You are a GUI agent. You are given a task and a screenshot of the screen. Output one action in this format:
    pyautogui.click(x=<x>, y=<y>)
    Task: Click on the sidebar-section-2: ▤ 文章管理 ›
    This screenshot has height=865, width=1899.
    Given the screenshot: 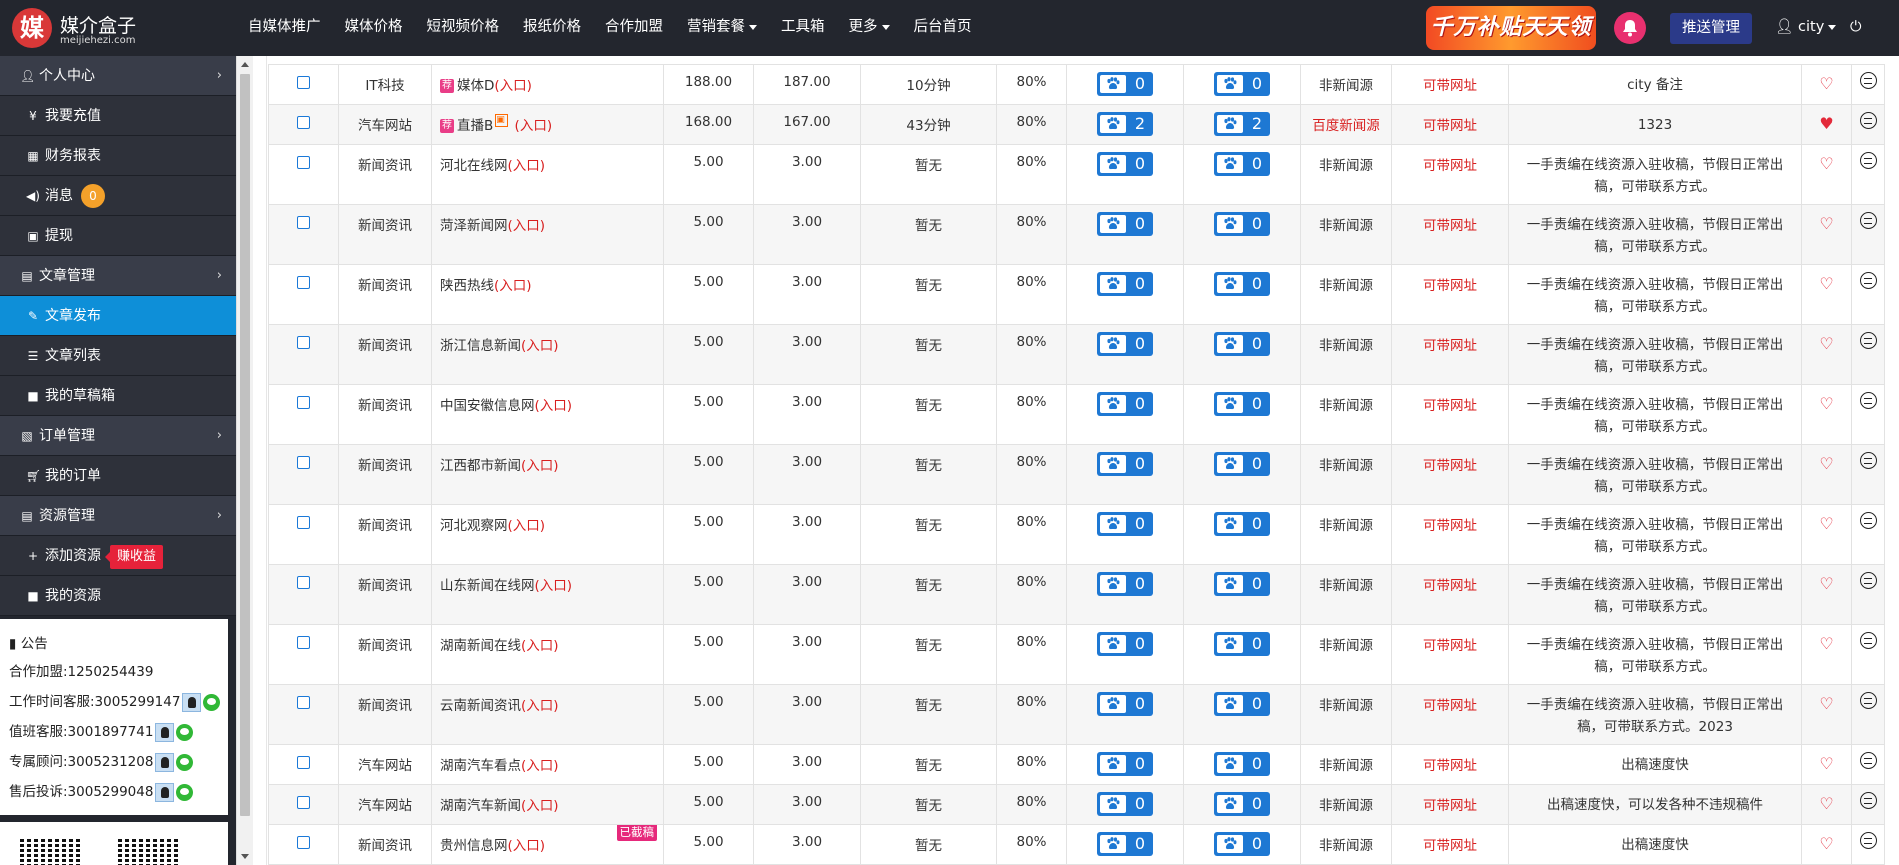 What is the action you would take?
    pyautogui.click(x=118, y=276)
    